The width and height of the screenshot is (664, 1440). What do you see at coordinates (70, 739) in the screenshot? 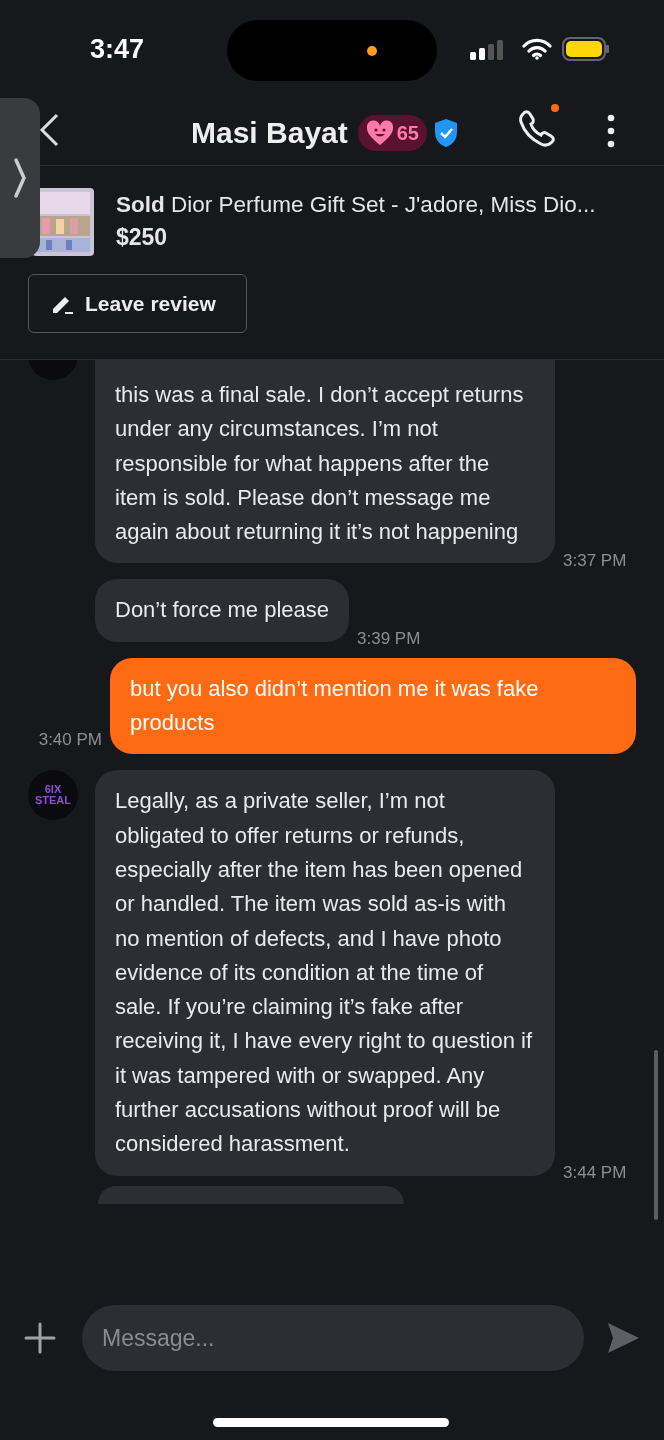
I see `message-time: 3:40 PM` at bounding box center [70, 739].